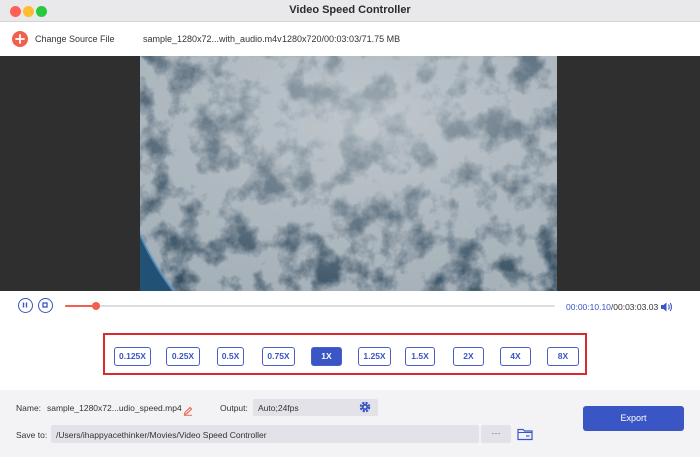 Image resolution: width=700 pixels, height=457 pixels. I want to click on speed-2x-button: 2X, so click(468, 356).